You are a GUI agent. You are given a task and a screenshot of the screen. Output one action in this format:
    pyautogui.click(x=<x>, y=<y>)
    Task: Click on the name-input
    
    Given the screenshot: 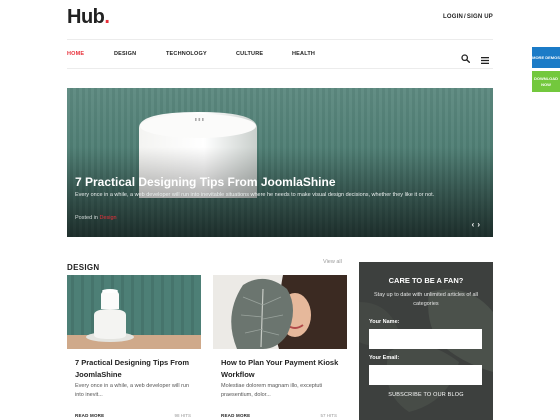 What is the action you would take?
    pyautogui.click(x=425, y=339)
    